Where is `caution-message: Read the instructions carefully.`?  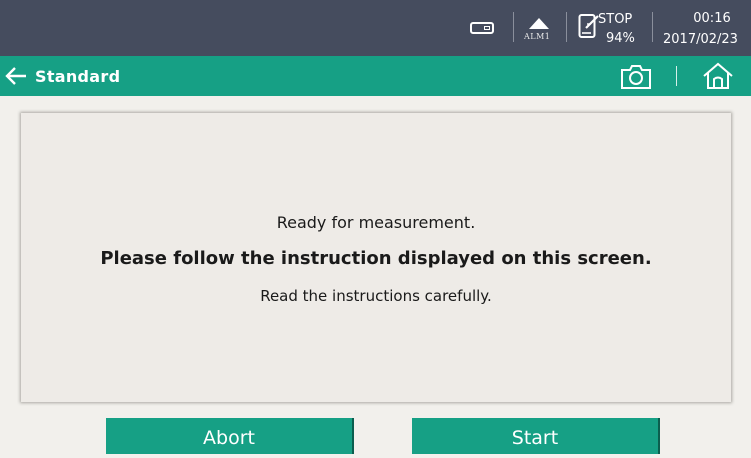
caution-message: Read the instructions carefully. is located at coordinates (376, 296).